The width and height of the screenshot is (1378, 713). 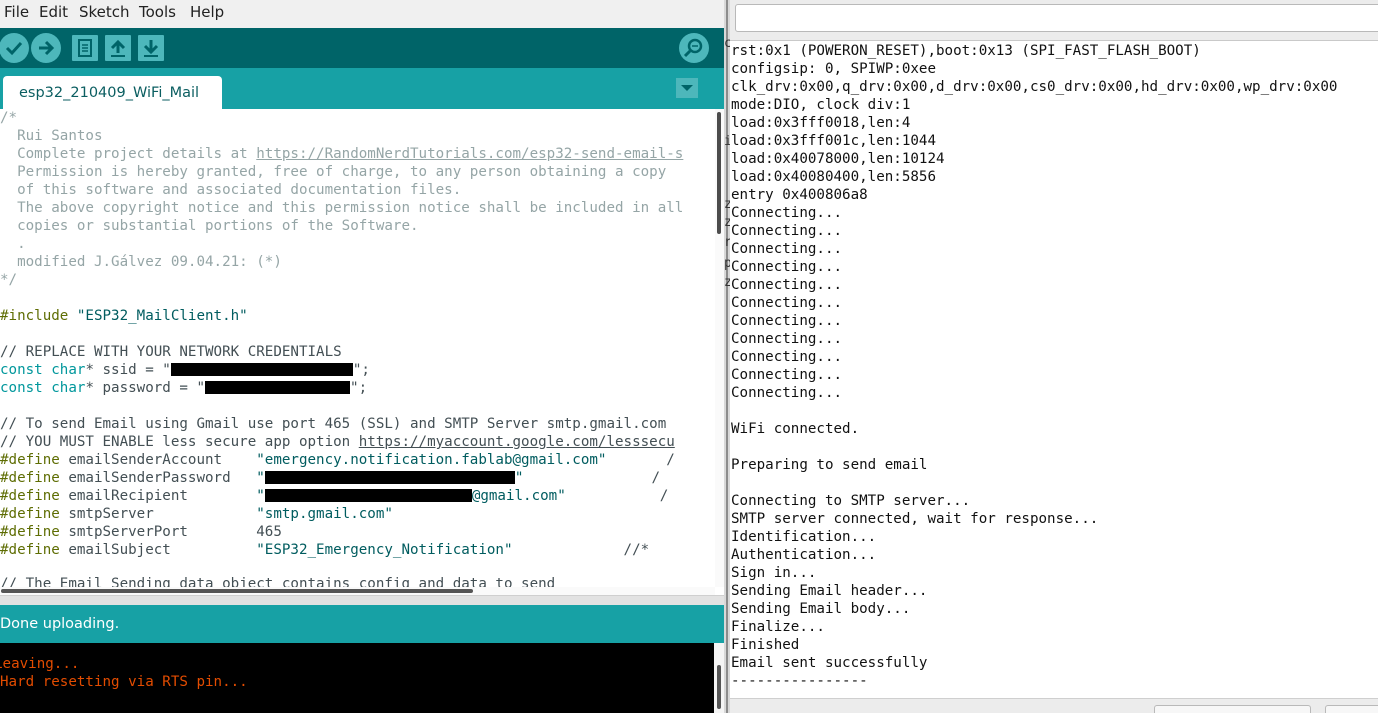 What do you see at coordinates (1054, 705) in the screenshot?
I see `serial-options-bar` at bounding box center [1054, 705].